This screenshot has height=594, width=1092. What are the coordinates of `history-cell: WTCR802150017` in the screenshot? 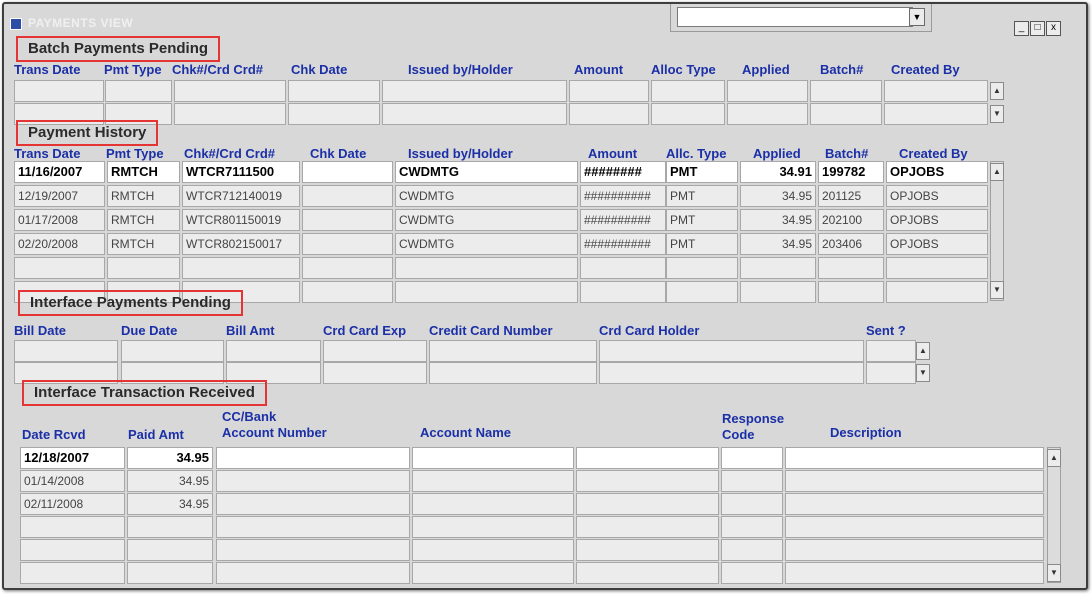 It's located at (241, 244).